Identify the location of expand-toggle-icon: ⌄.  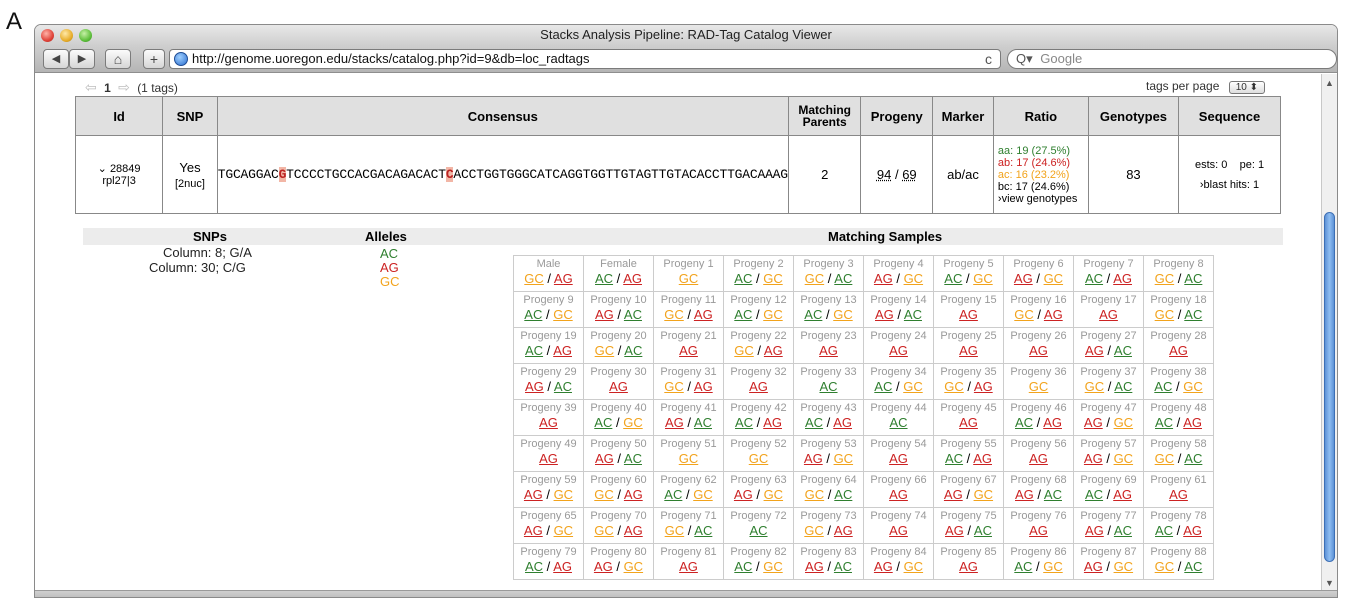
(102, 169).